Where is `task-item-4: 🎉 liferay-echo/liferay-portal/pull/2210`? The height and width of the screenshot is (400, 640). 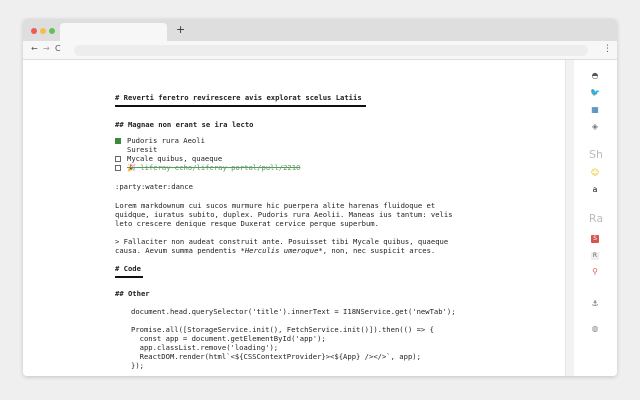
task-item-4: 🎉 liferay-echo/liferay-portal/pull/2210 is located at coordinates (213, 167).